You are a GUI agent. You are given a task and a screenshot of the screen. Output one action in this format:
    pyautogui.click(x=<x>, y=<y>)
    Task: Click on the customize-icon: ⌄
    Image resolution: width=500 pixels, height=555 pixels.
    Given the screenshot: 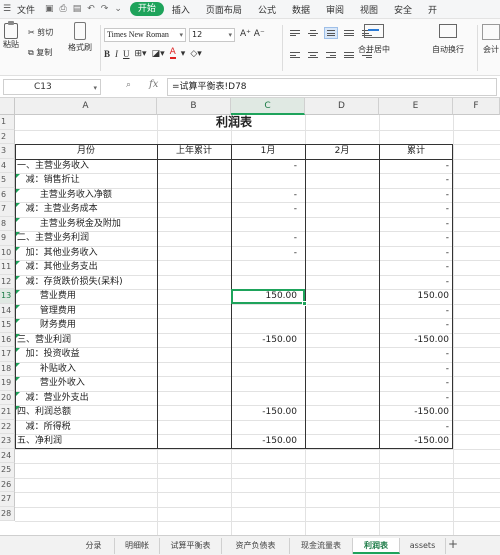 What is the action you would take?
    pyautogui.click(x=118, y=9)
    